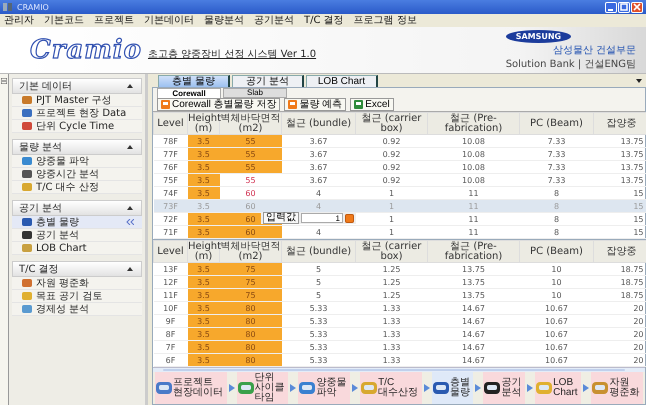 The width and height of the screenshot is (646, 405). Describe the element at coordinates (319, 141) in the screenshot. I see `table-cell: 3.67` at that location.